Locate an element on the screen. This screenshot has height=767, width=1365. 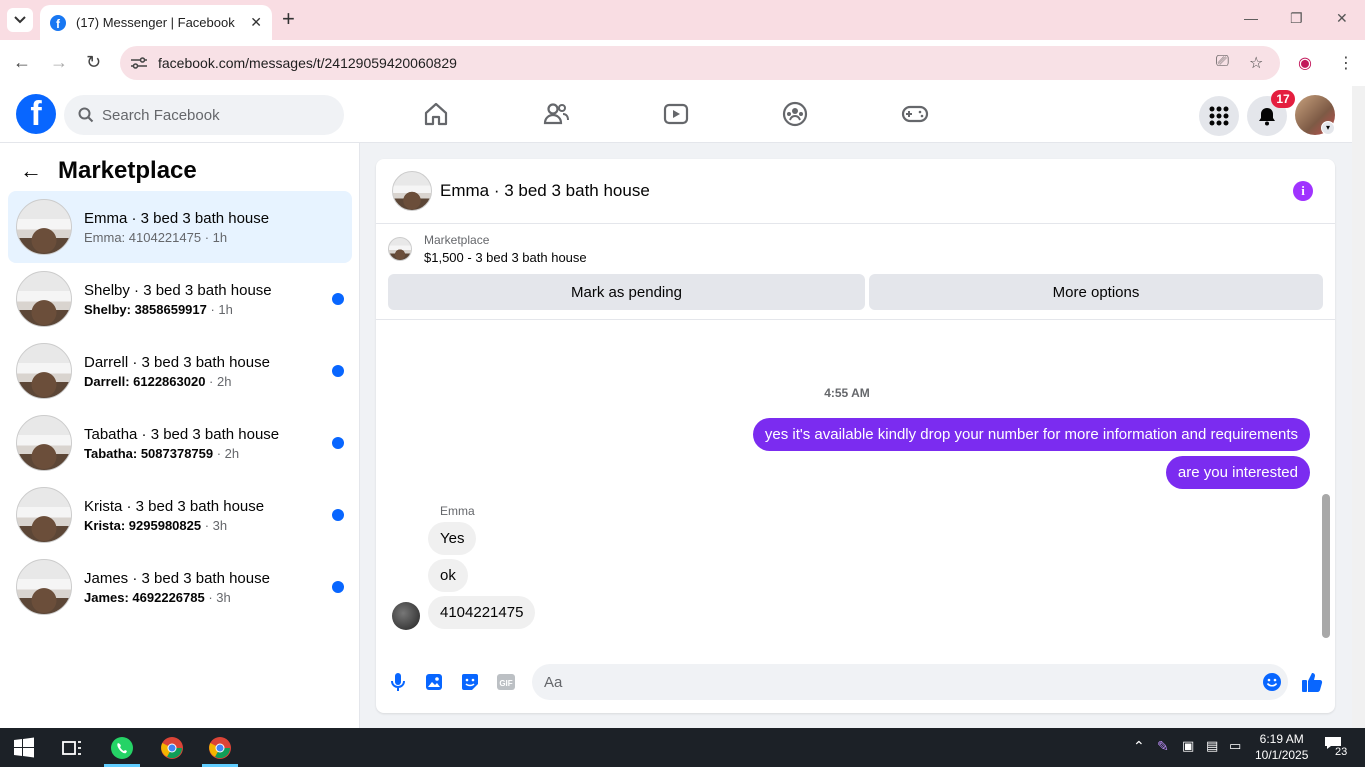
close-window-button: ✕ is located at coordinates (1342, 18).